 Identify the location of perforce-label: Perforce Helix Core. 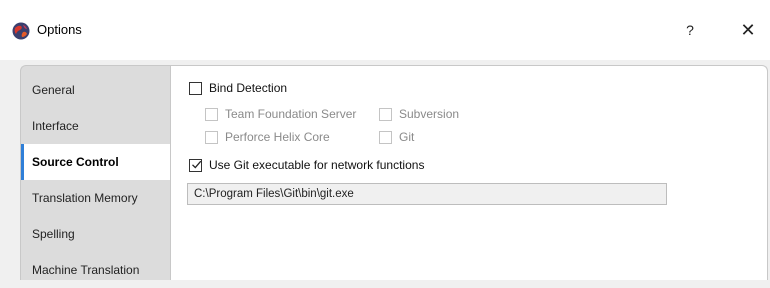
(277, 137).